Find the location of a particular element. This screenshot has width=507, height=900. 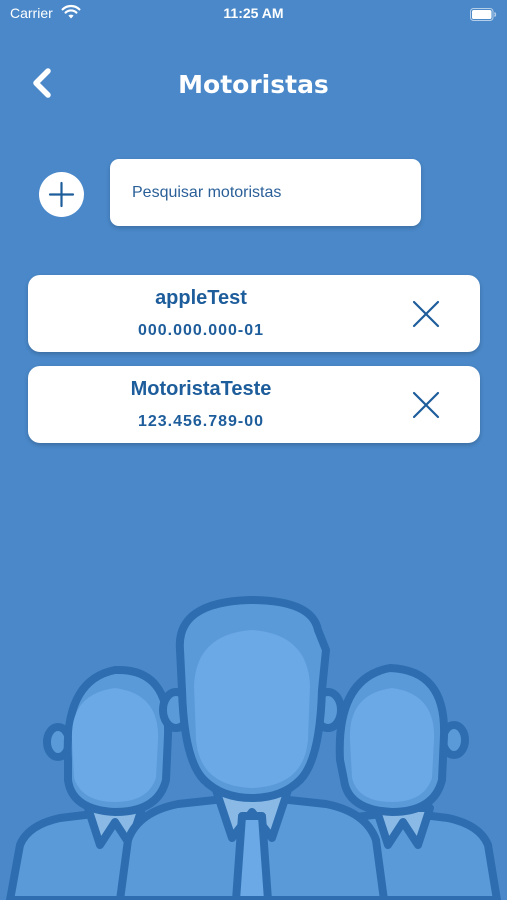

search-box is located at coordinates (265, 192).